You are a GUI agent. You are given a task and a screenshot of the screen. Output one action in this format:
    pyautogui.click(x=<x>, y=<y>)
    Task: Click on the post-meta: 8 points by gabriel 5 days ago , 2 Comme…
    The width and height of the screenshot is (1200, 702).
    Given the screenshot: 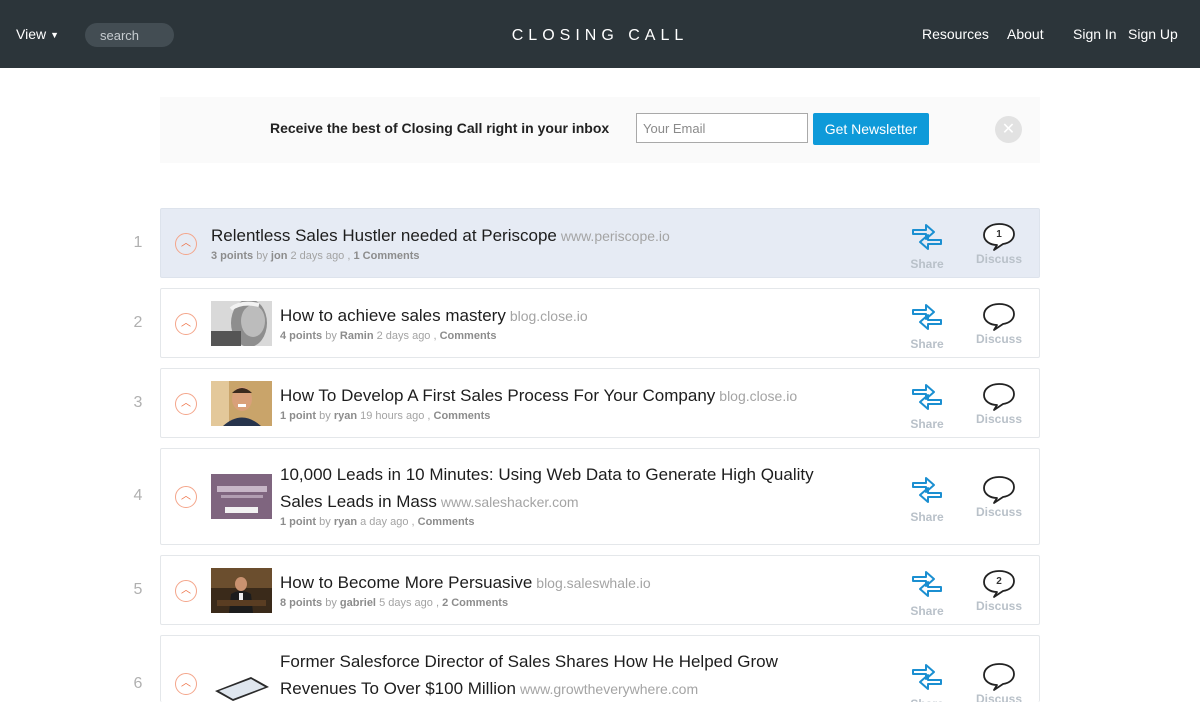 What is the action you would take?
    pyautogui.click(x=394, y=603)
    